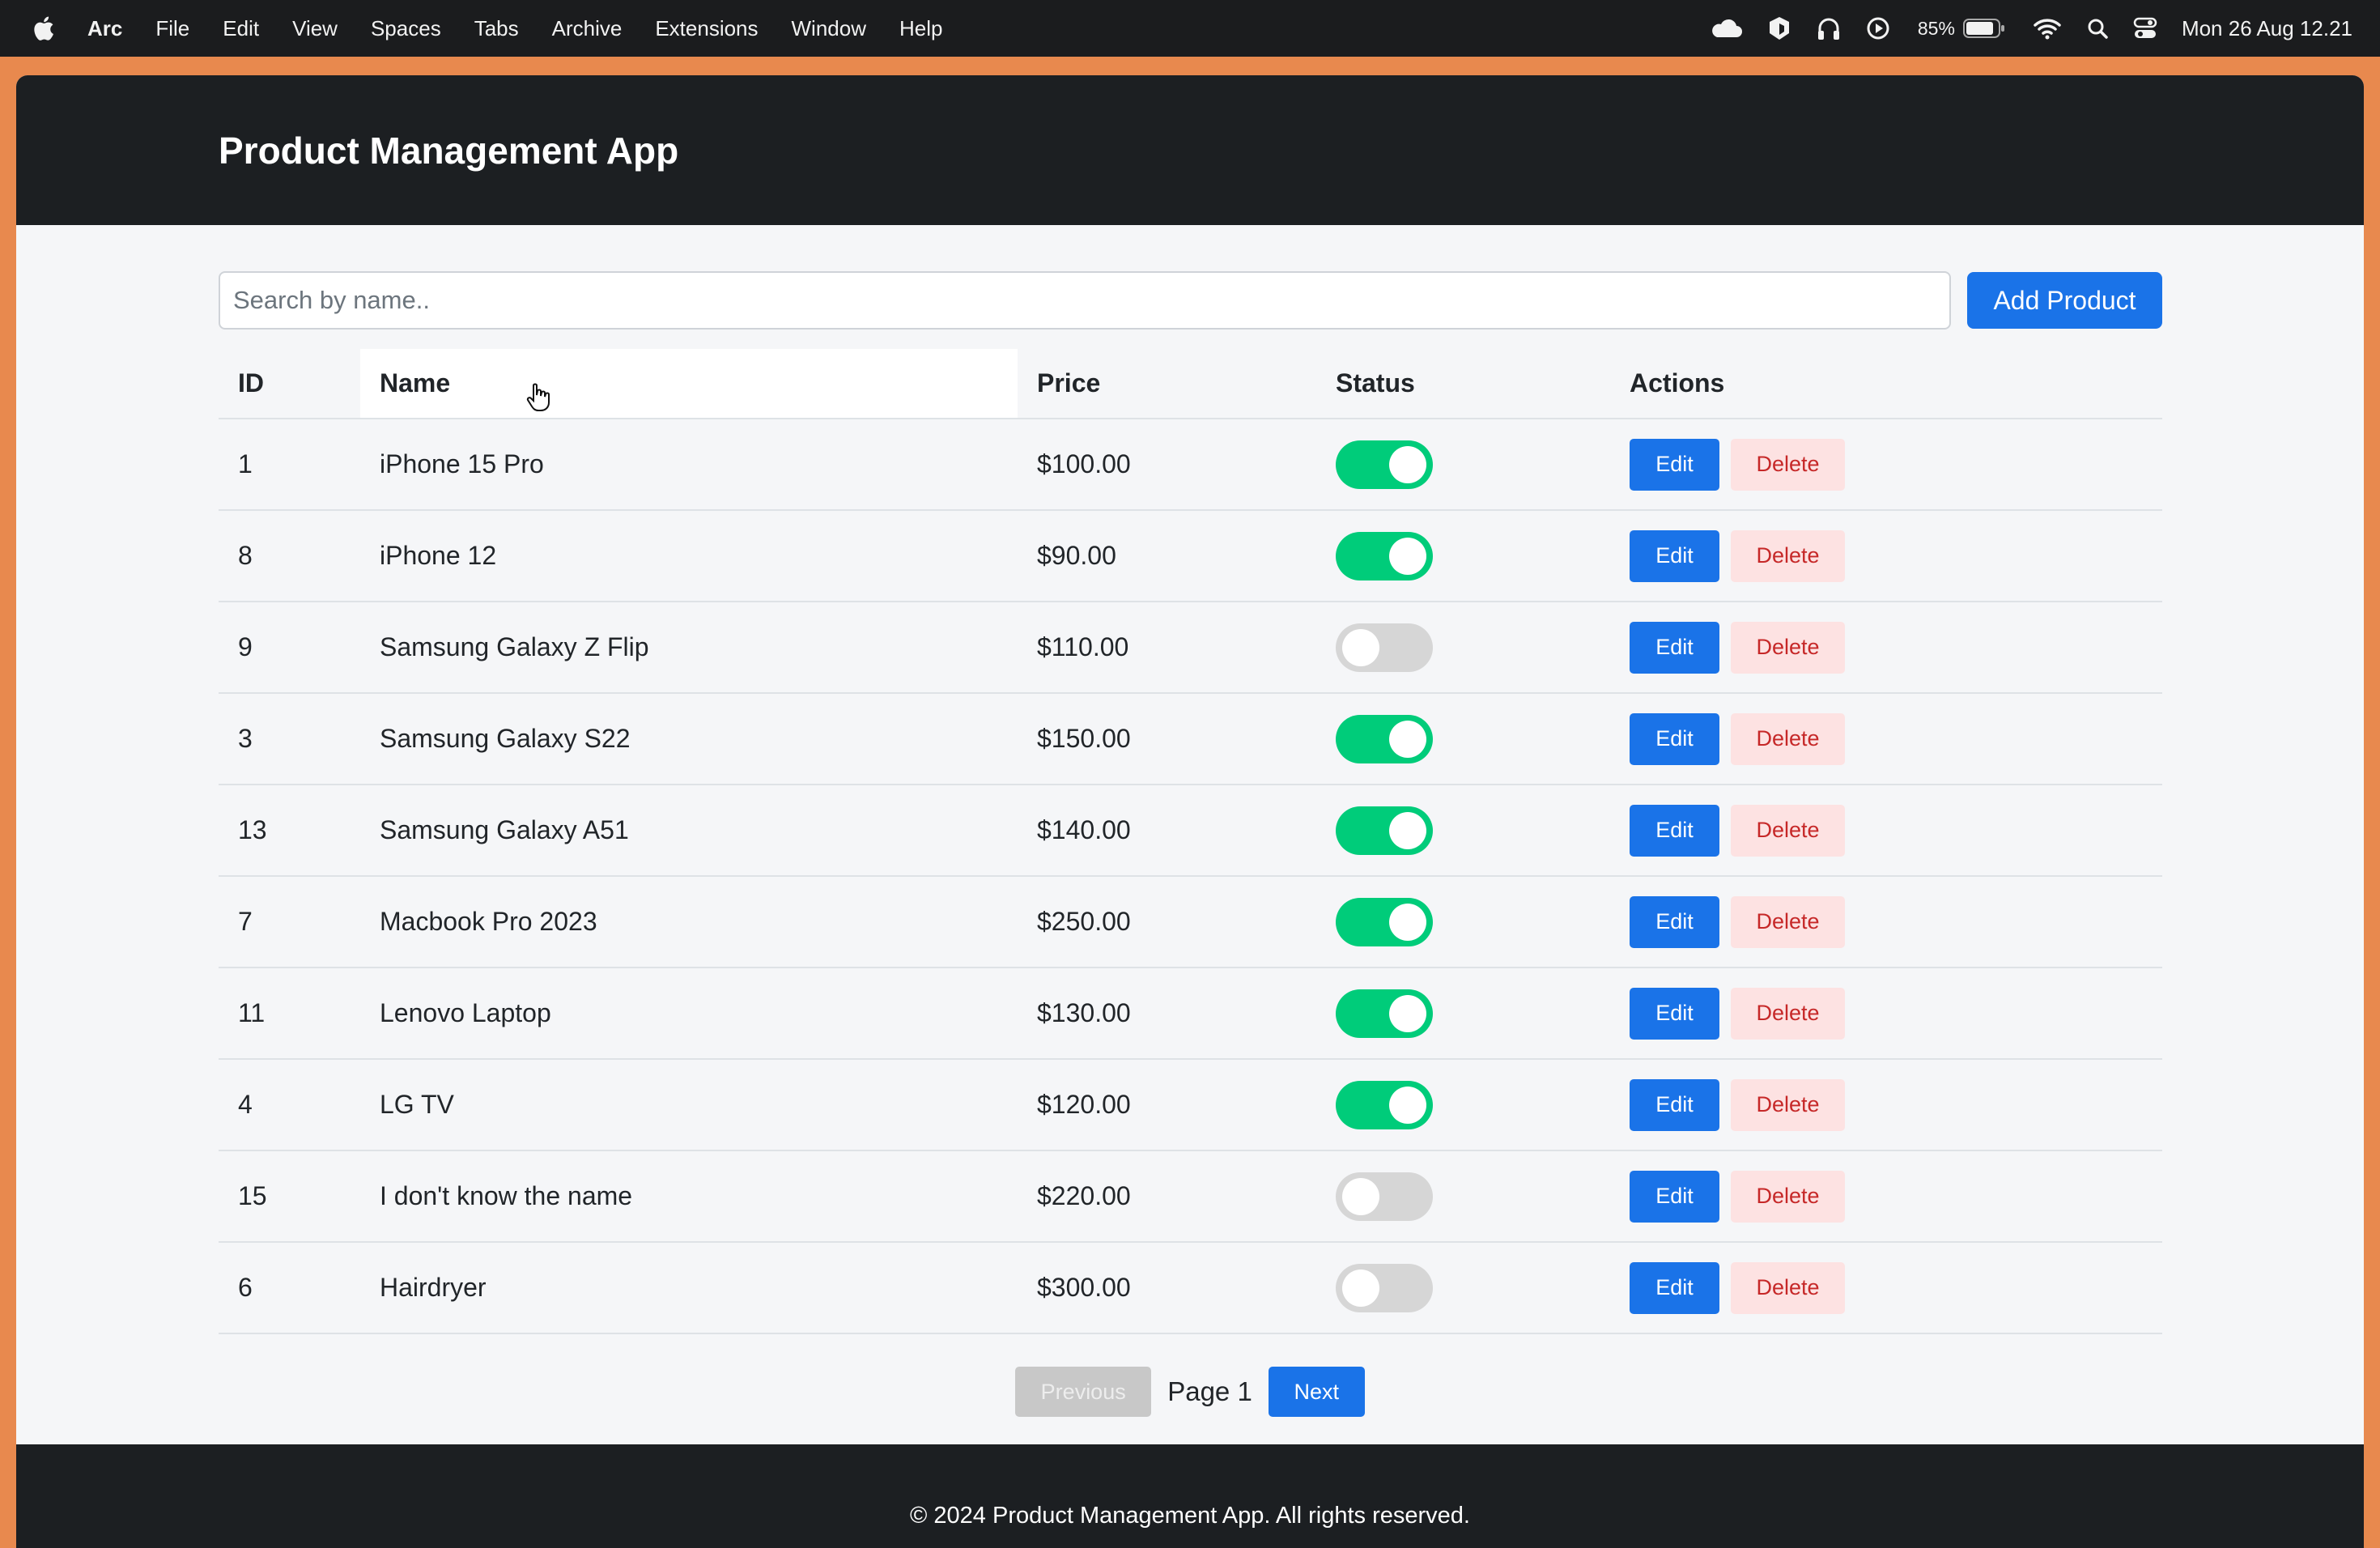  What do you see at coordinates (2145, 29) in the screenshot?
I see `control-center-icon` at bounding box center [2145, 29].